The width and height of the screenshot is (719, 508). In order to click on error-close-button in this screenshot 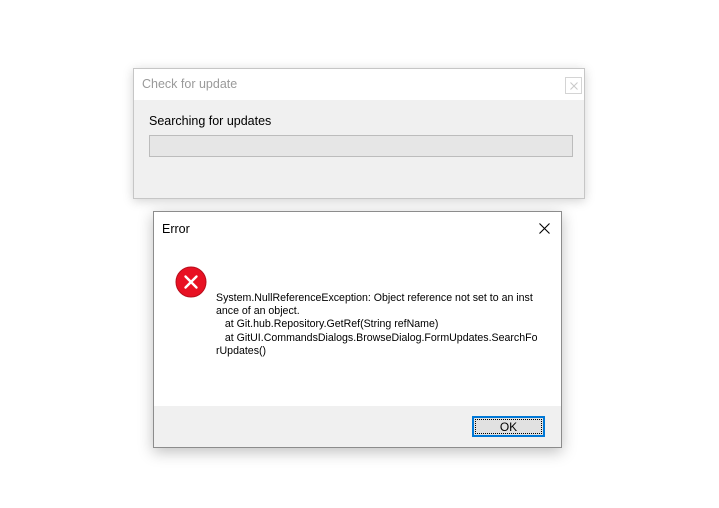, I will do `click(545, 229)`.